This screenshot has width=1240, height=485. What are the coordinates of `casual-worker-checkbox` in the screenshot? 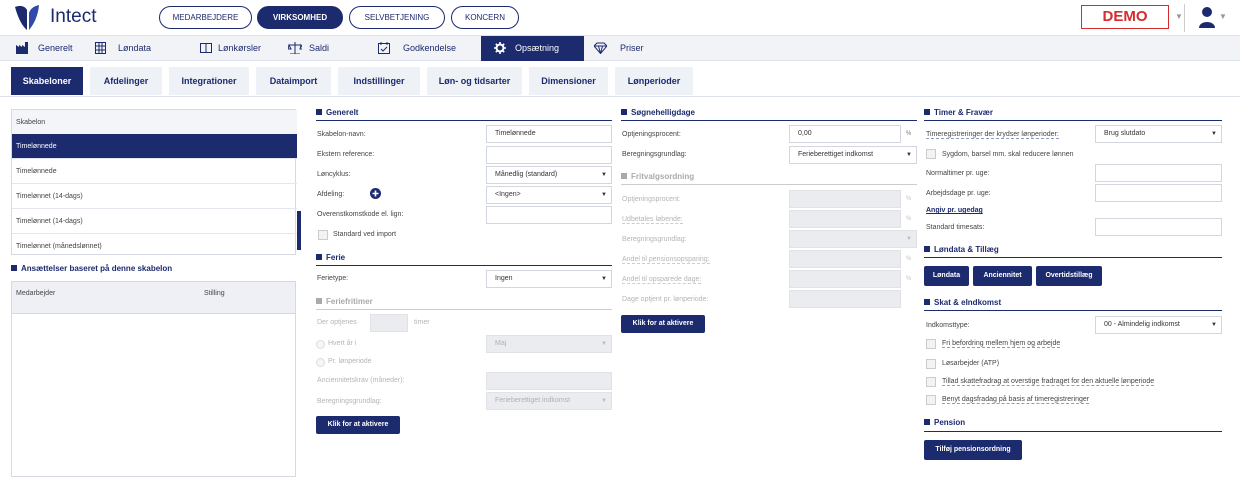 It's located at (931, 364).